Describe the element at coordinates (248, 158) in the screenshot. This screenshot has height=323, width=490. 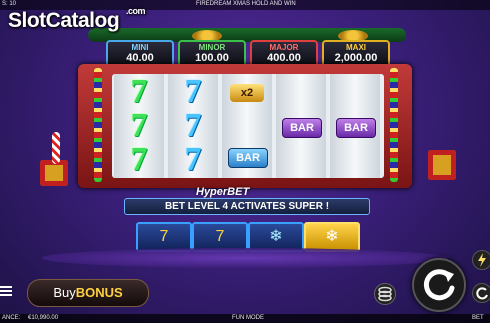
I see `blue-bar-symbol: BAR` at that location.